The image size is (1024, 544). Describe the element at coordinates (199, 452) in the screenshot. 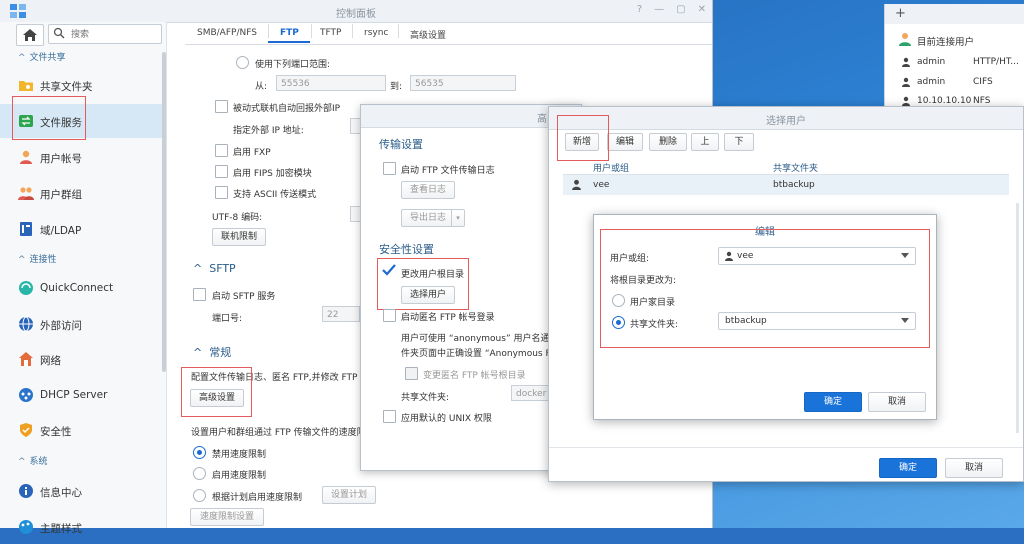

I see `speed-disable-radio` at that location.